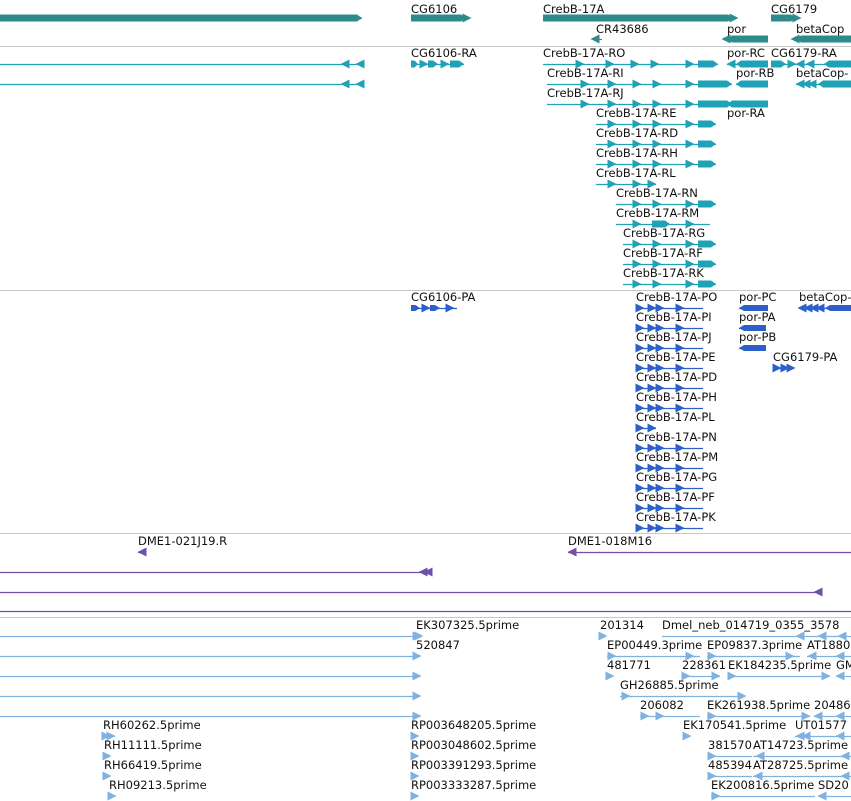 The image size is (851, 801). I want to click on feature-label: CG6179-PA, so click(805, 357).